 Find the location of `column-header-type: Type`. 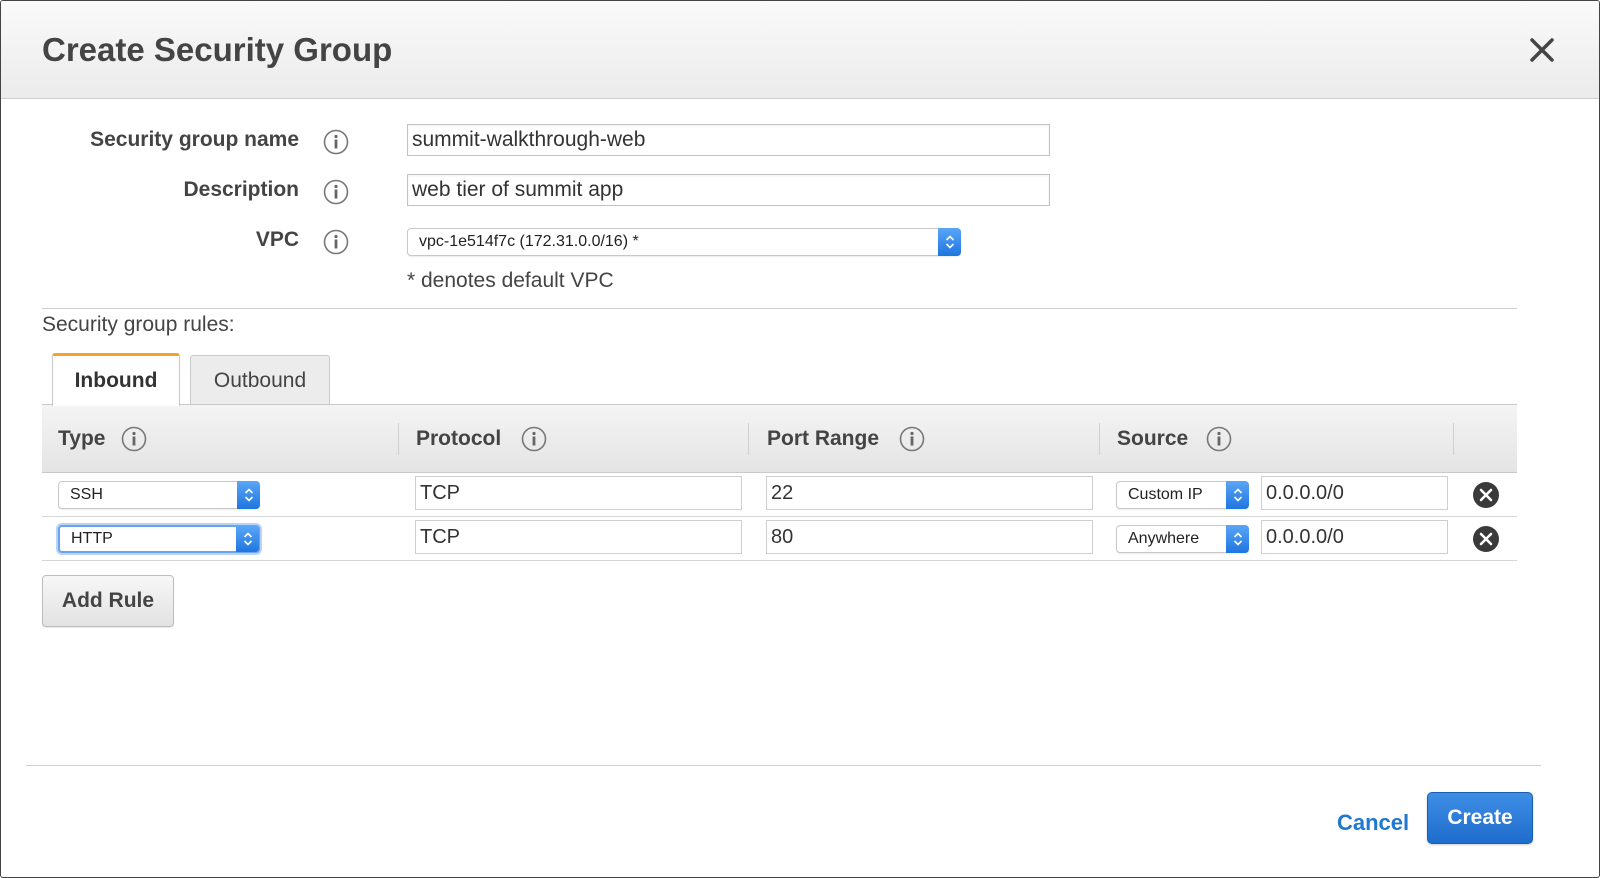

column-header-type: Type is located at coordinates (82, 438).